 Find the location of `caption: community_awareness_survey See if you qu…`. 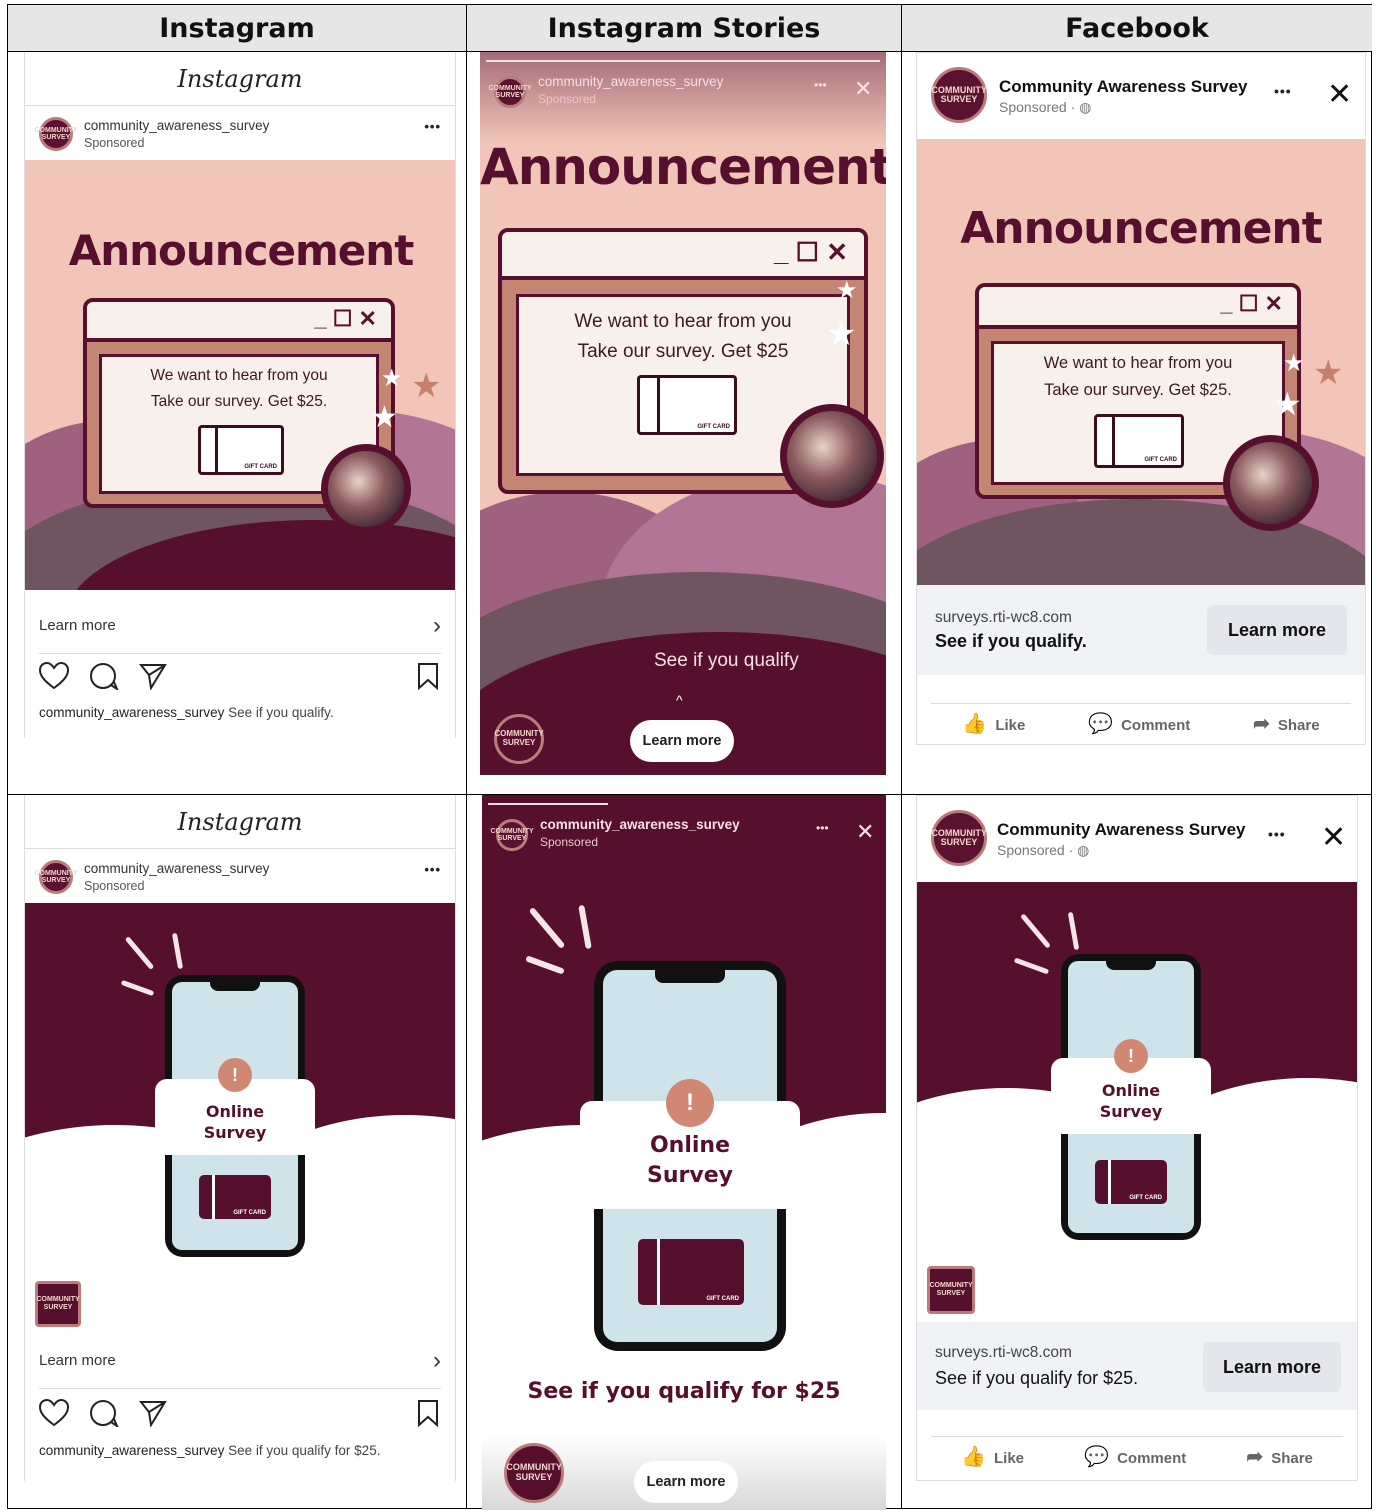

caption: community_awareness_survey See if you qu… is located at coordinates (244, 712).